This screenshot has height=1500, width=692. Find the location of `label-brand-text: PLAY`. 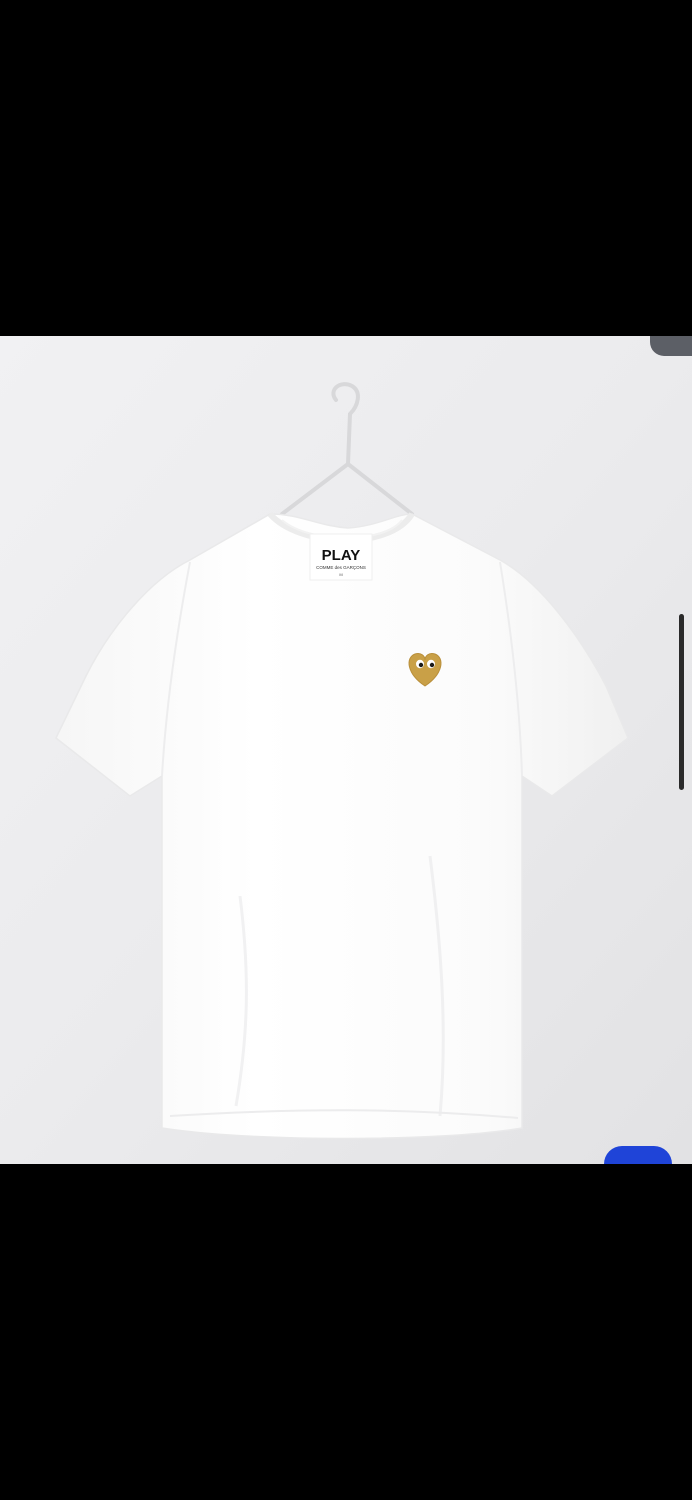

label-brand-text: PLAY is located at coordinates (341, 555).